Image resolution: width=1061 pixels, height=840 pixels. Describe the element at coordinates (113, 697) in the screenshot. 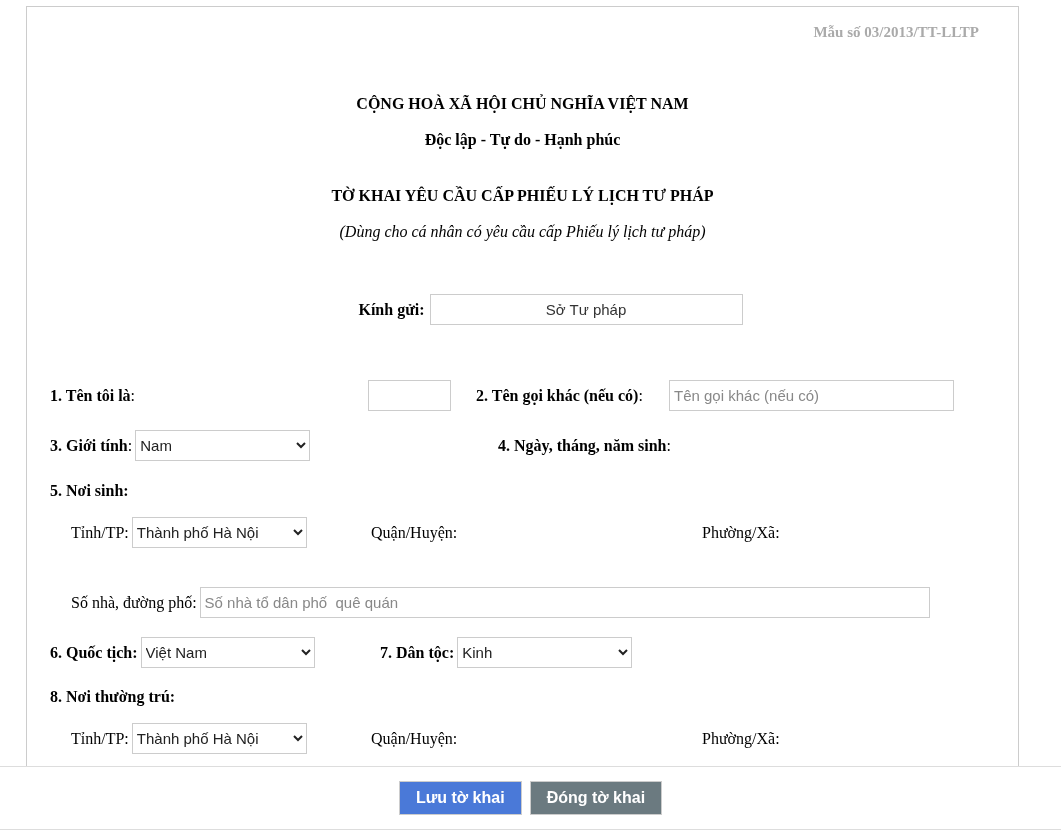

I see `field-label: 8. Nơi thường trú:` at that location.